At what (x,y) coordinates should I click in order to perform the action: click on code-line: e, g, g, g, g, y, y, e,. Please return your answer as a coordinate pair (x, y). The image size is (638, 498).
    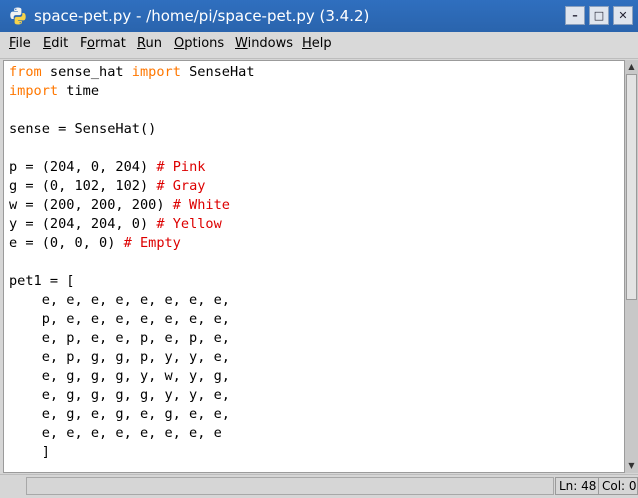
    Looking at the image, I should click on (119, 395).